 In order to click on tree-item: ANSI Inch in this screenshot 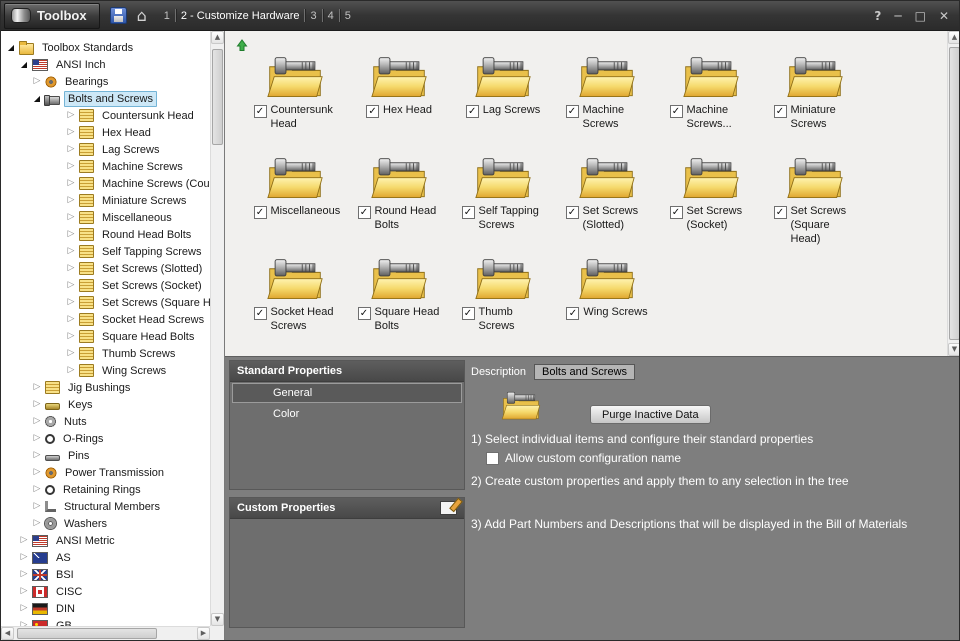, I will do `click(105, 64)`.